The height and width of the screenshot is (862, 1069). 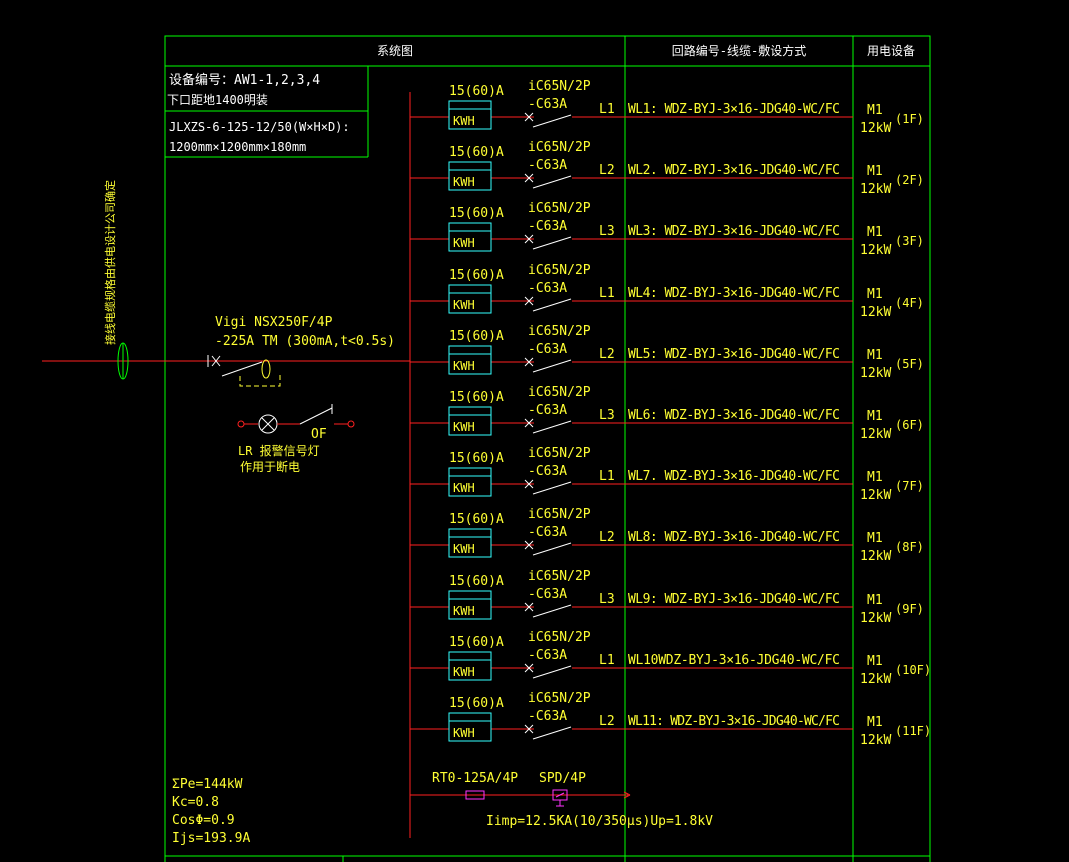 What do you see at coordinates (237, 147) in the screenshot?
I see `panel-dimensions: 1200mm×1200mm×180mm` at bounding box center [237, 147].